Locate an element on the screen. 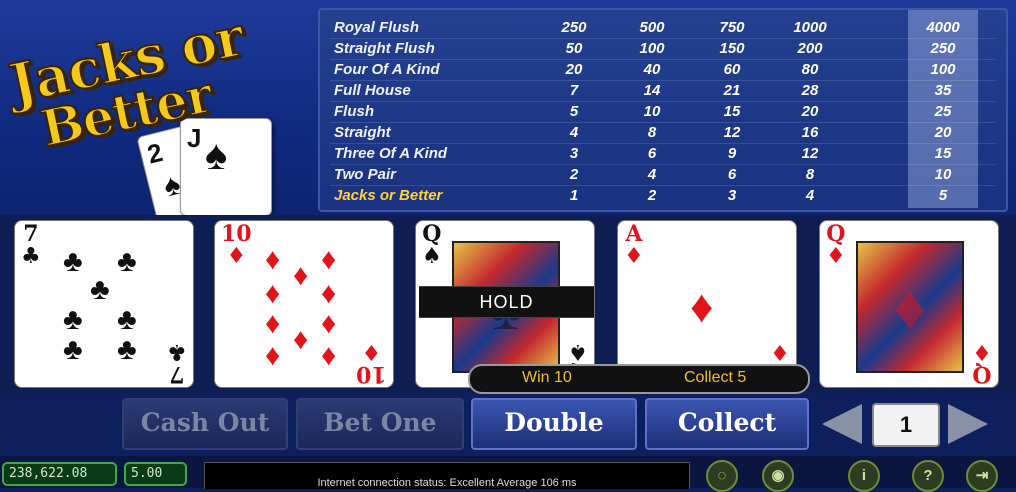 The image size is (1016, 492). logo-card-jack: J ♠ is located at coordinates (226, 167).